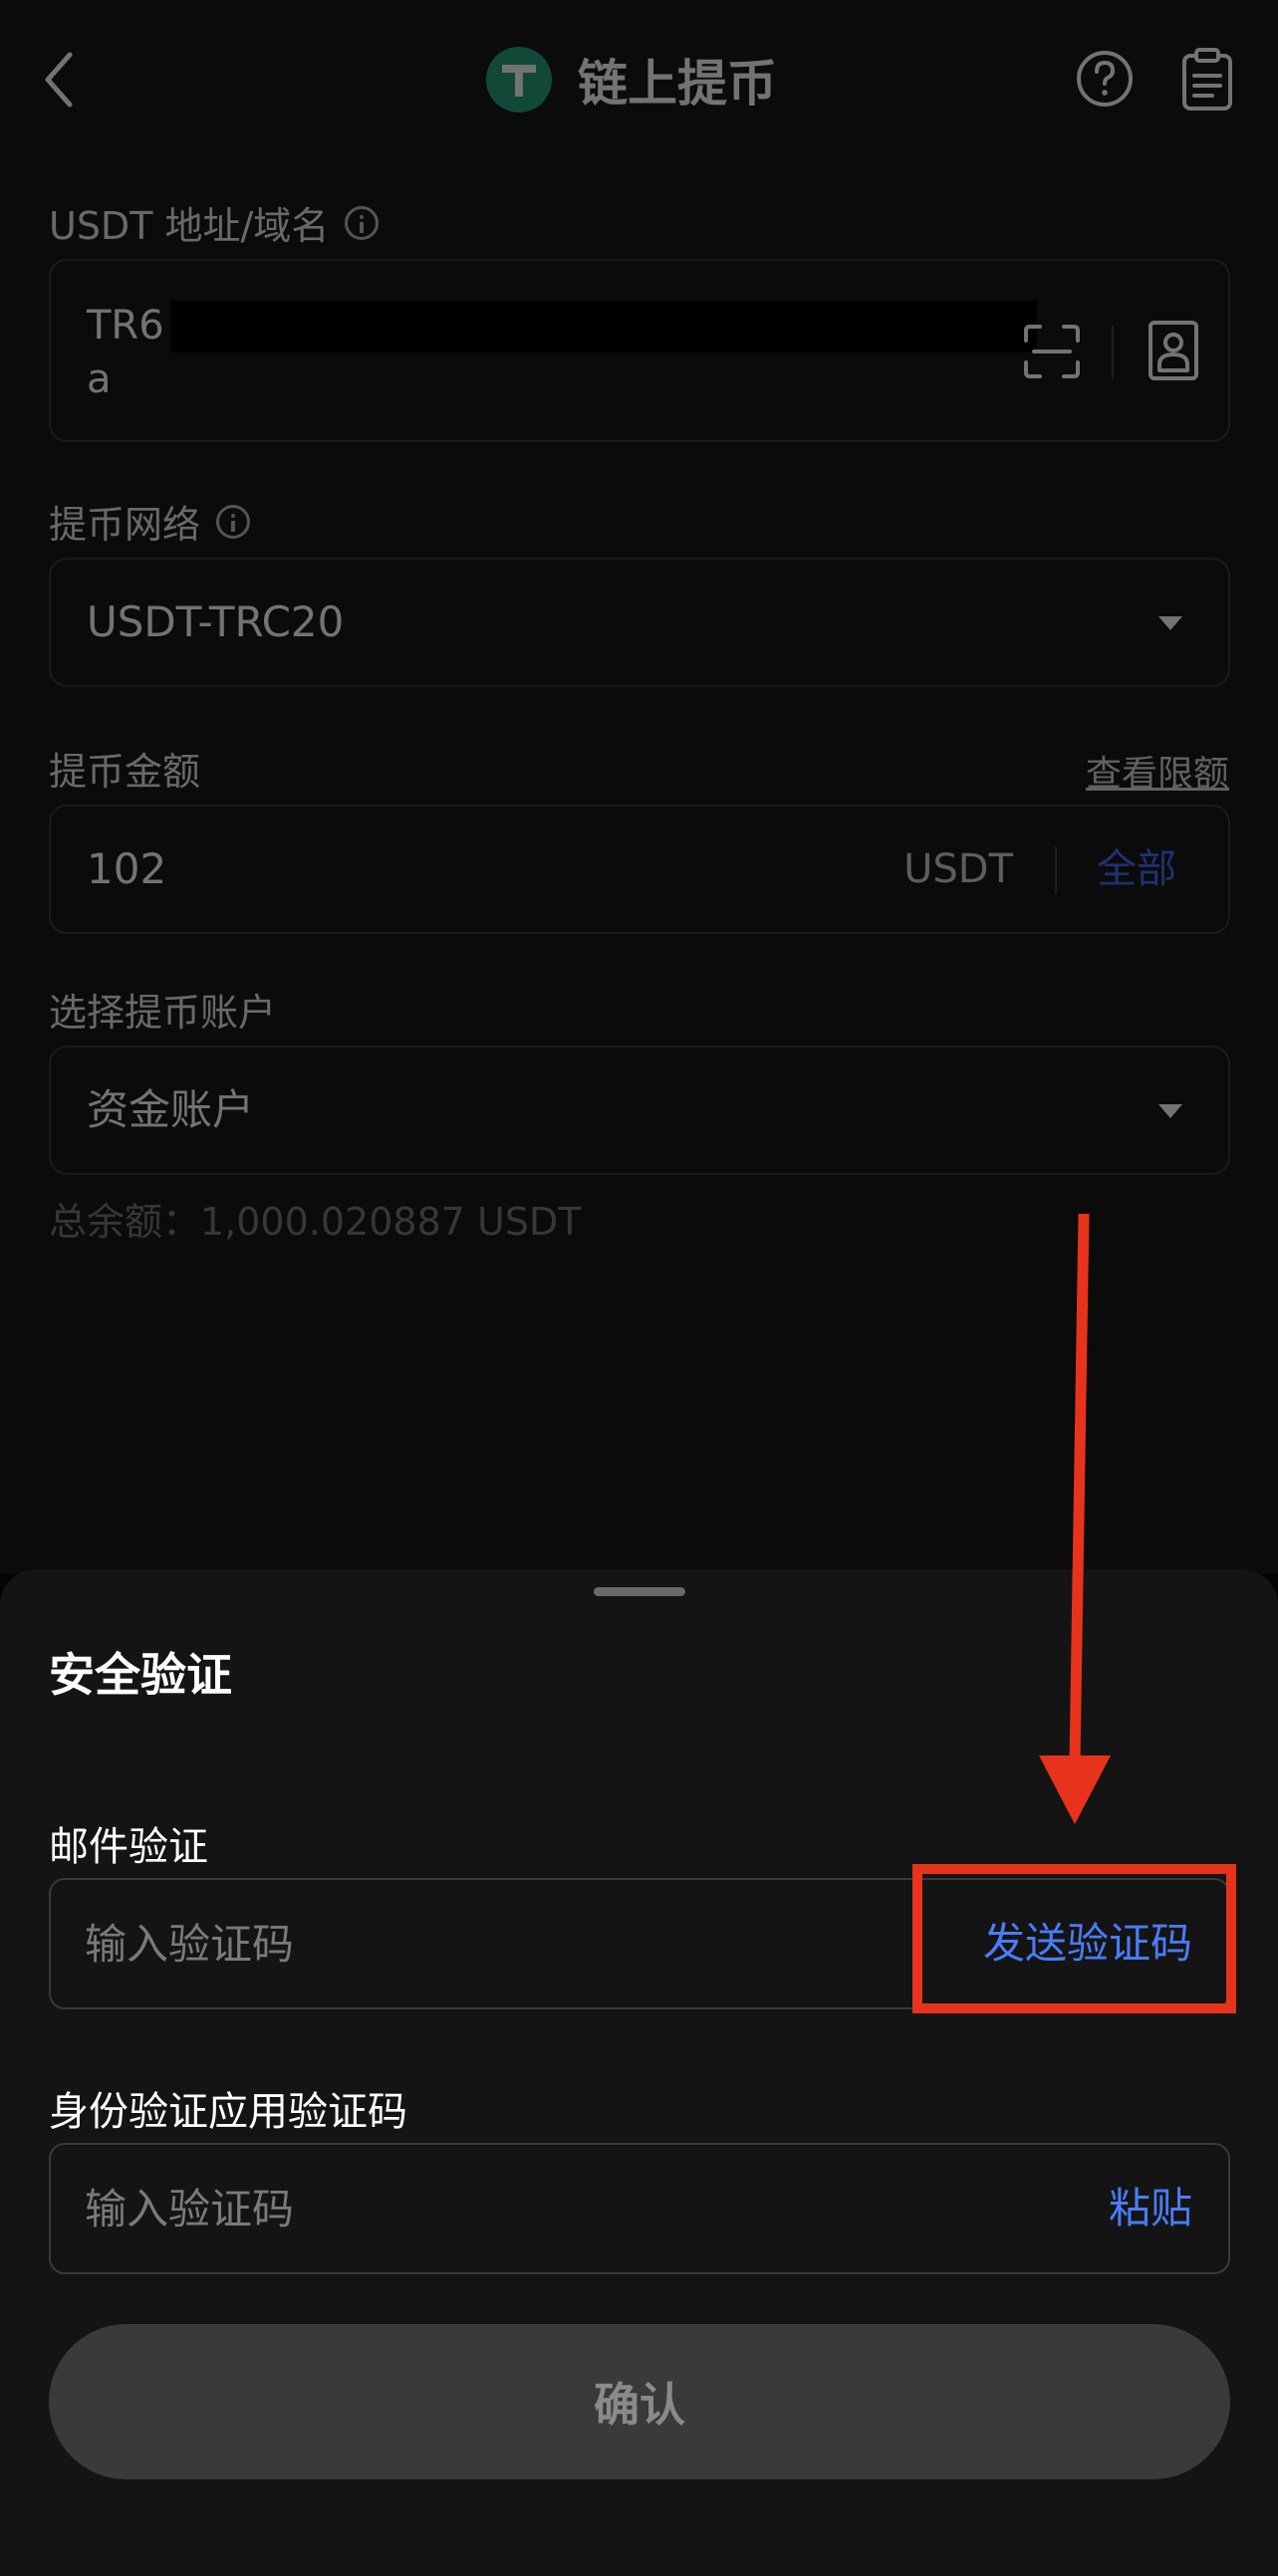 The width and height of the screenshot is (1278, 2576). Describe the element at coordinates (639, 622) in the screenshot. I see `network-select: USDT-TRC20` at that location.